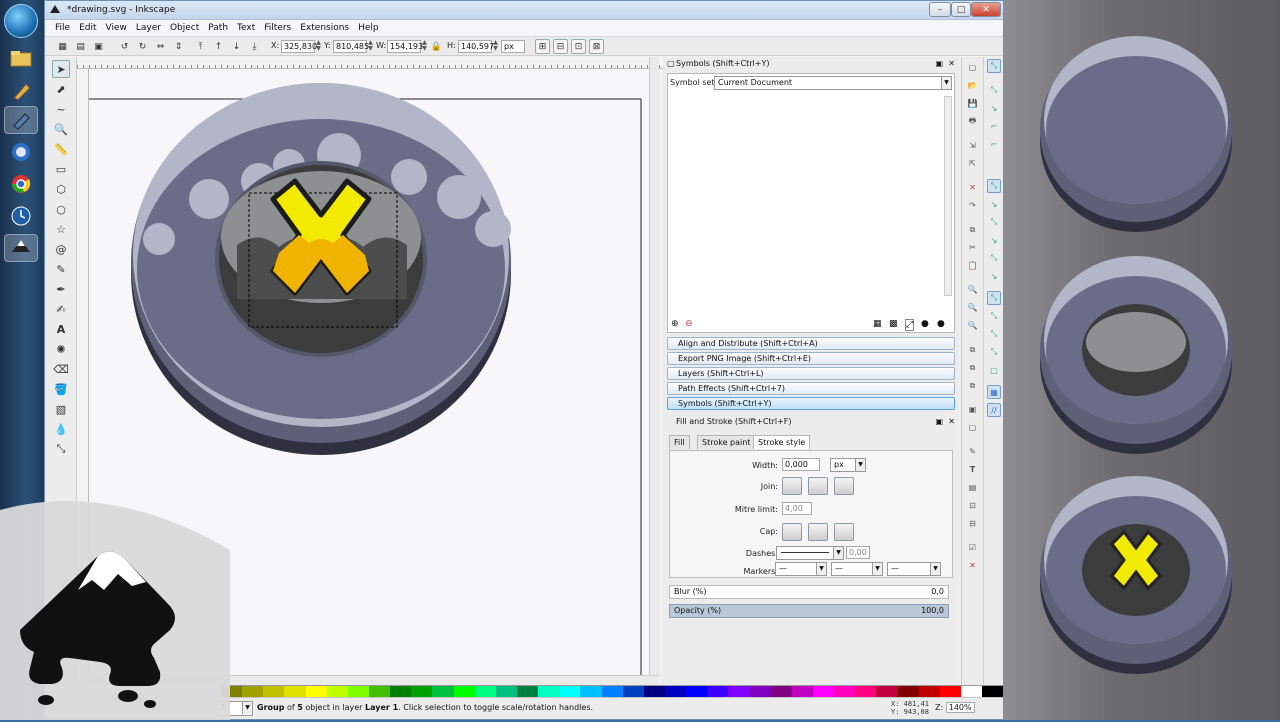 The height and width of the screenshot is (722, 1280). I want to click on menu-filters: Filters, so click(277, 28).